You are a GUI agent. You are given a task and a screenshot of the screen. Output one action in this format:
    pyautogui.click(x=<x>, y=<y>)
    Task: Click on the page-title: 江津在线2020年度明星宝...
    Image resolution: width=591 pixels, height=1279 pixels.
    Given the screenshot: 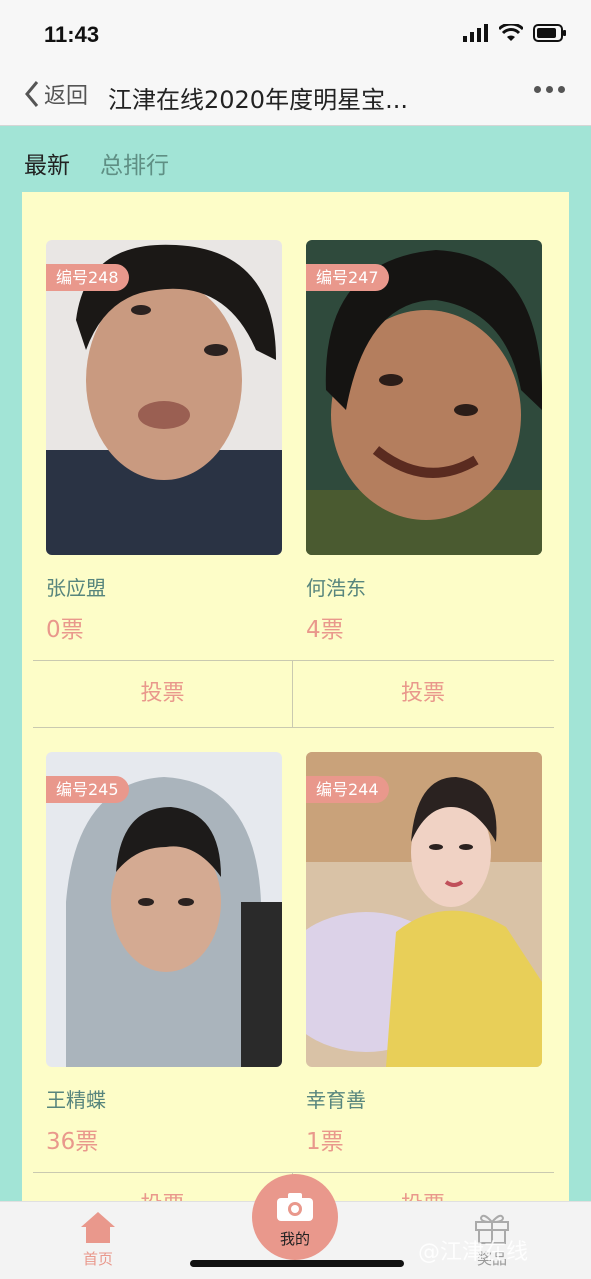 What is the action you would take?
    pyautogui.click(x=258, y=100)
    